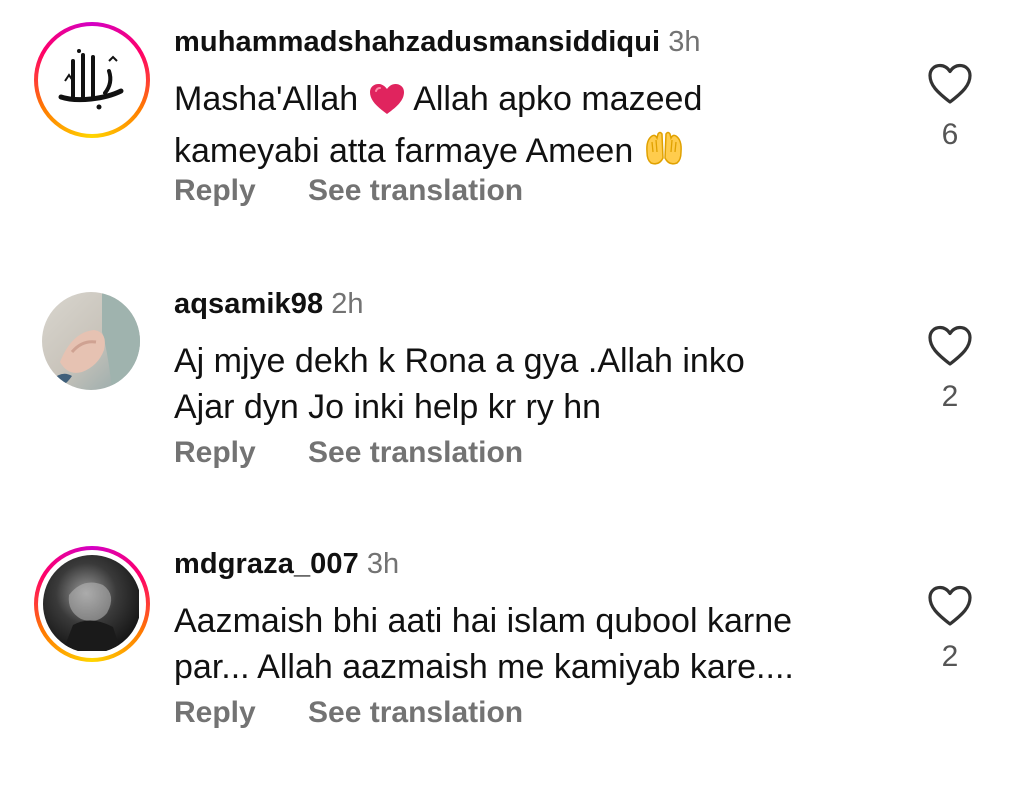 Image resolution: width=1024 pixels, height=789 pixels. I want to click on comment-header: muhammadshahzadusmansiddiqui 3h, so click(437, 42).